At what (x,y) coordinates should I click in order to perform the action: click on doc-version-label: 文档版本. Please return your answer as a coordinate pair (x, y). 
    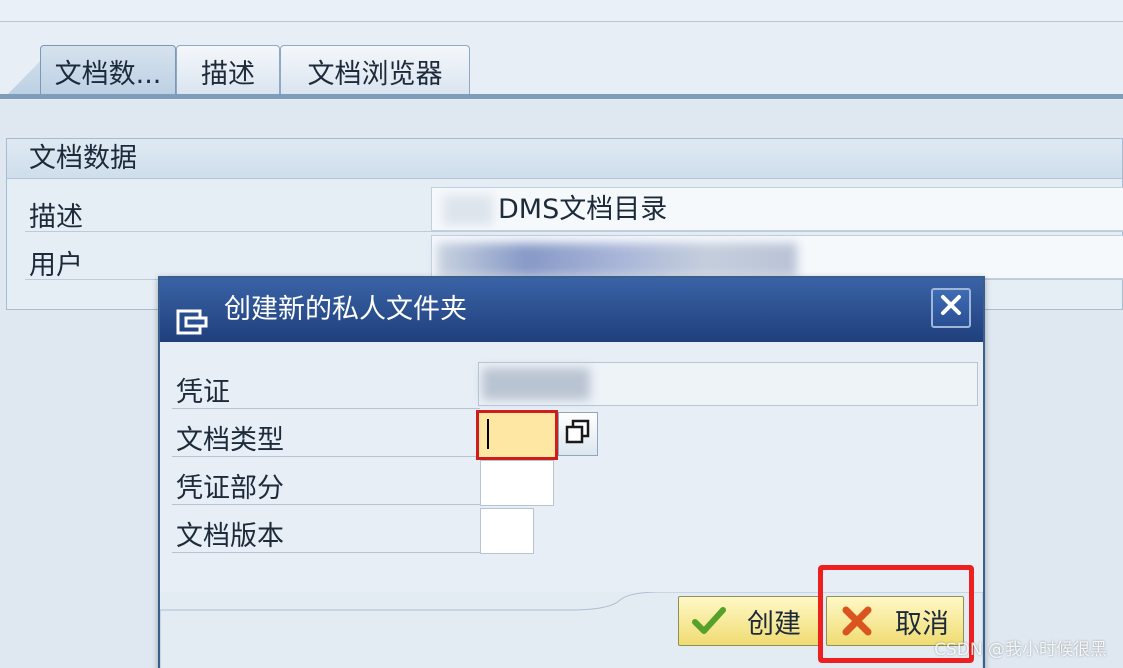
    Looking at the image, I should click on (230, 536).